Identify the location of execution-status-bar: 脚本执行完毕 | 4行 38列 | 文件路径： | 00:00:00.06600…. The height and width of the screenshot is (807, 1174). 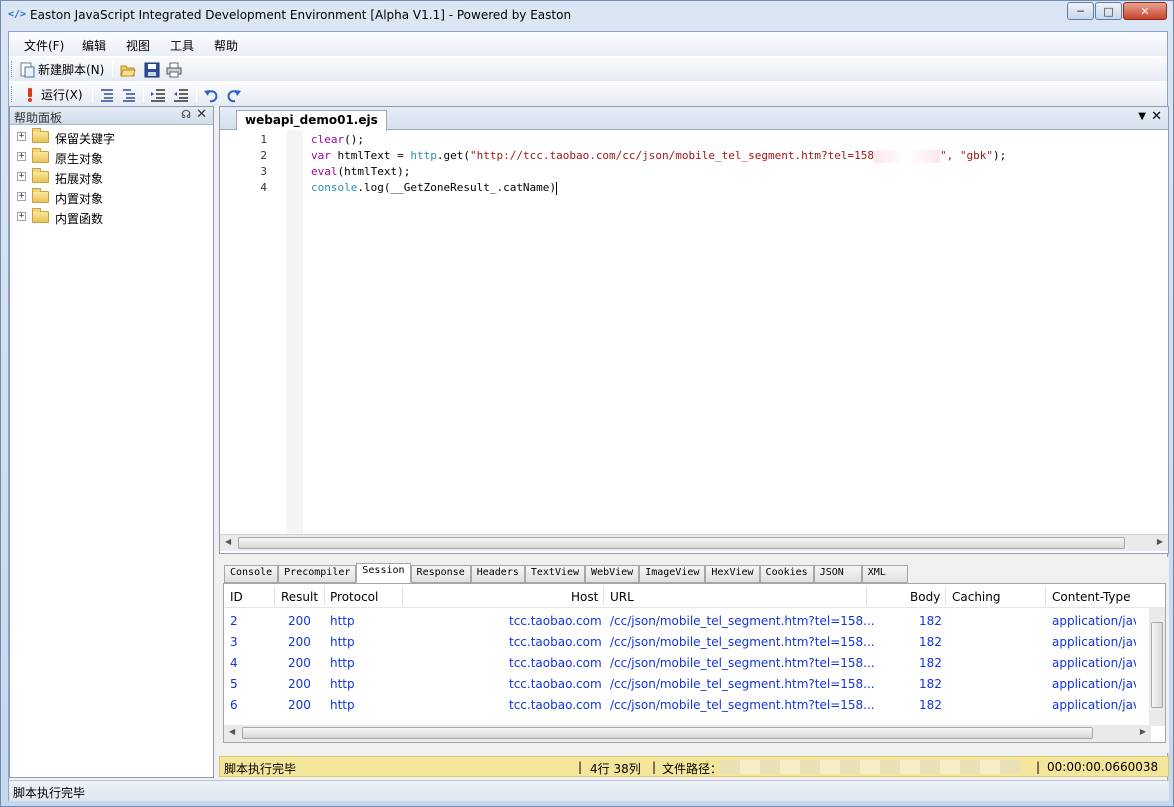
(694, 766).